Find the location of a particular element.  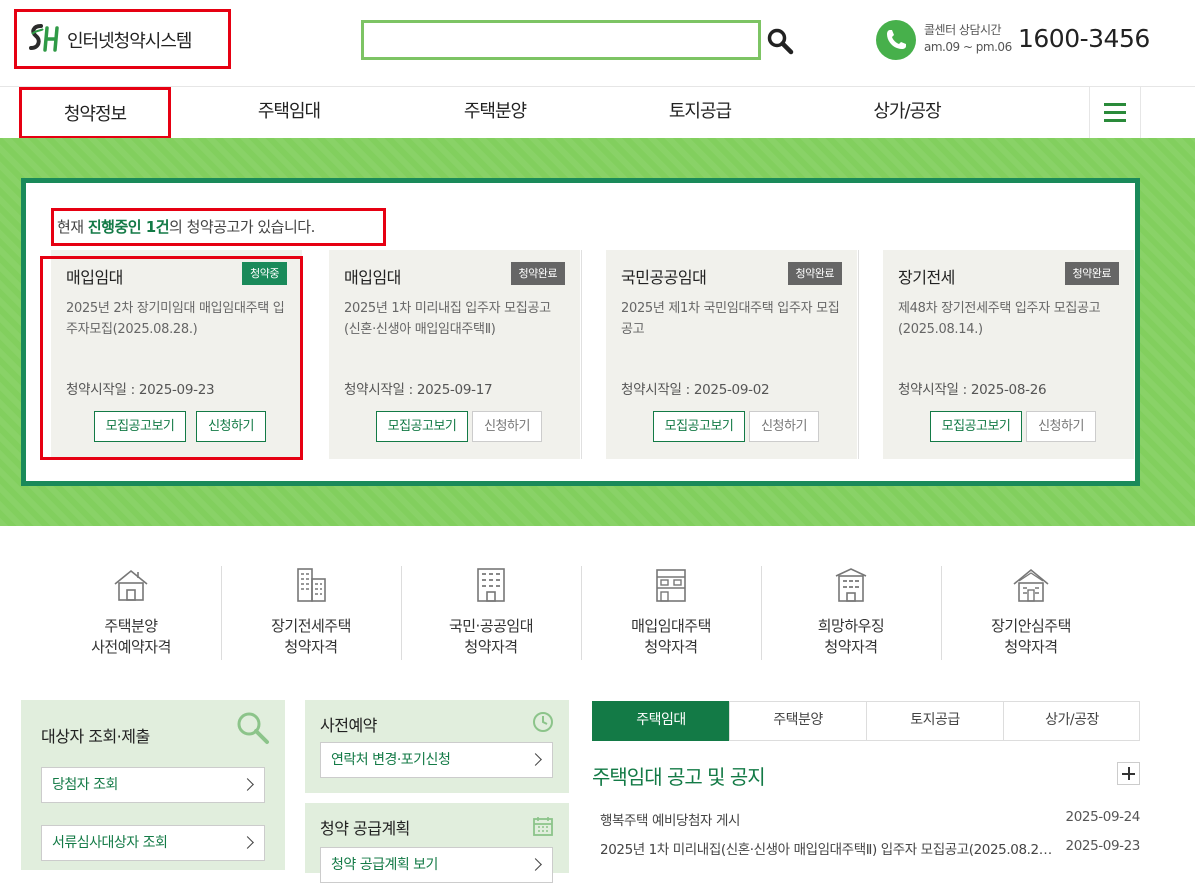

quick-link-label: 주택분양 is located at coordinates (131, 626).